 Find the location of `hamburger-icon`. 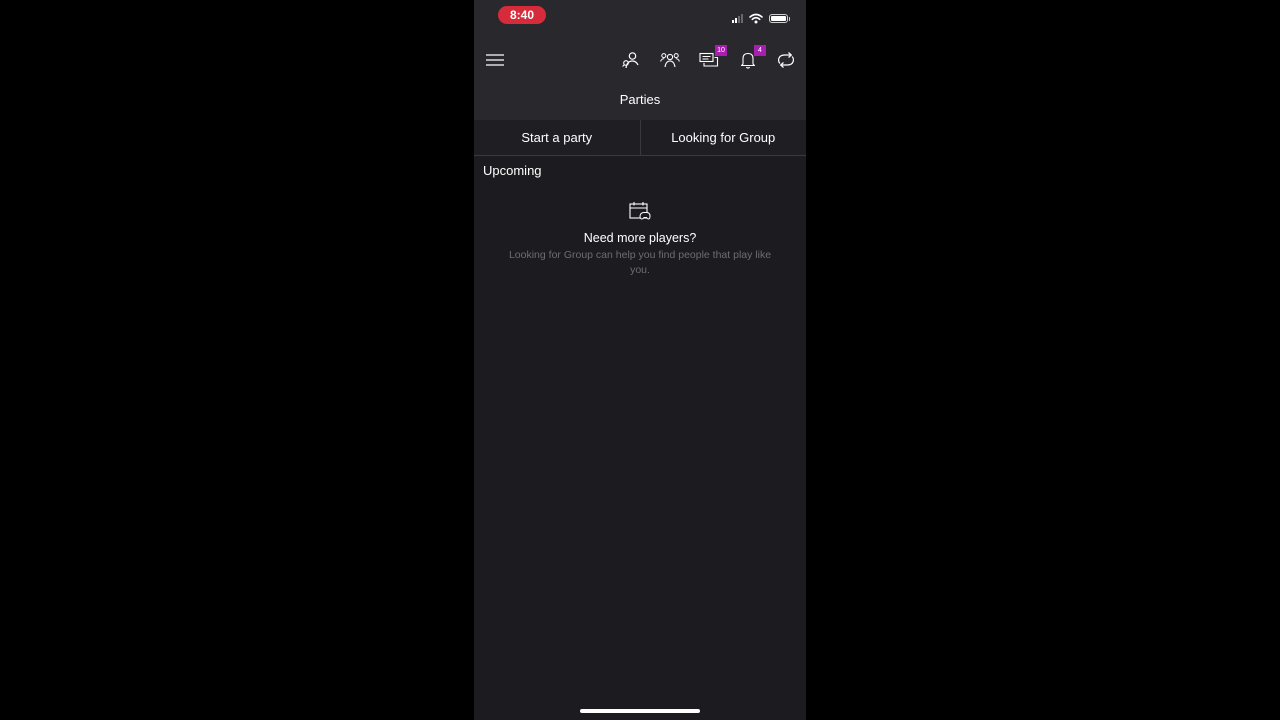

hamburger-icon is located at coordinates (495, 60).